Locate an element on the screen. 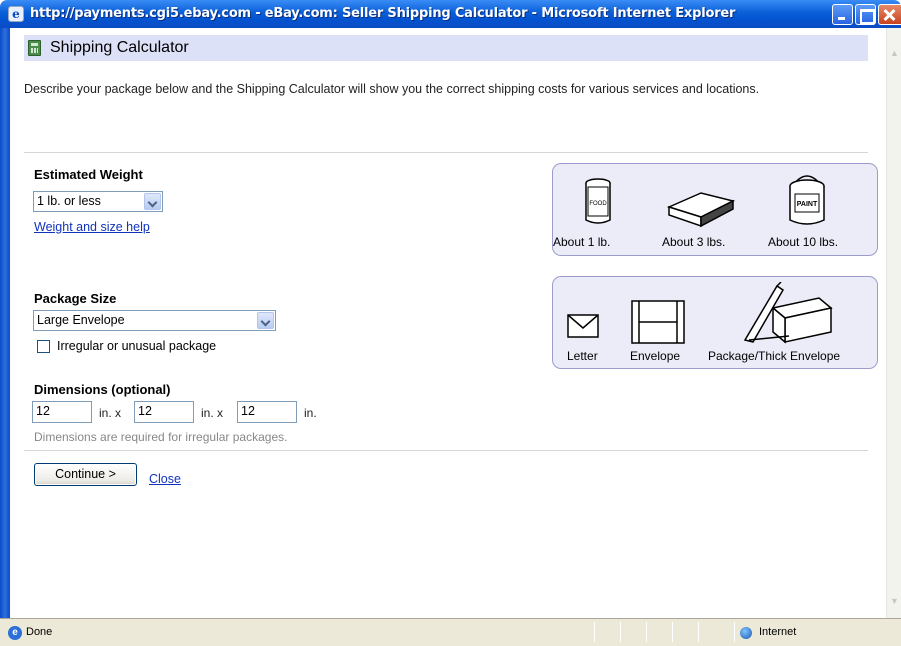 The image size is (901, 646). weight-size-help-link: Weight and size help is located at coordinates (92, 227).